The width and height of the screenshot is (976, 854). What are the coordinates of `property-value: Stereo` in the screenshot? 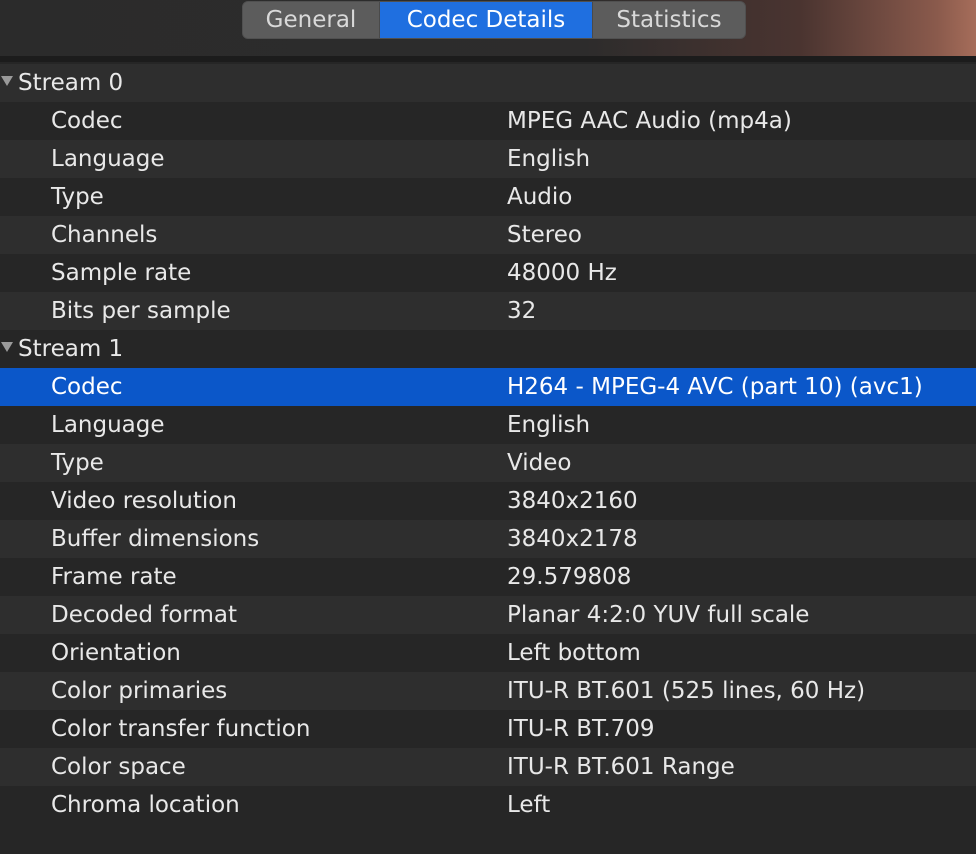 It's located at (544, 235).